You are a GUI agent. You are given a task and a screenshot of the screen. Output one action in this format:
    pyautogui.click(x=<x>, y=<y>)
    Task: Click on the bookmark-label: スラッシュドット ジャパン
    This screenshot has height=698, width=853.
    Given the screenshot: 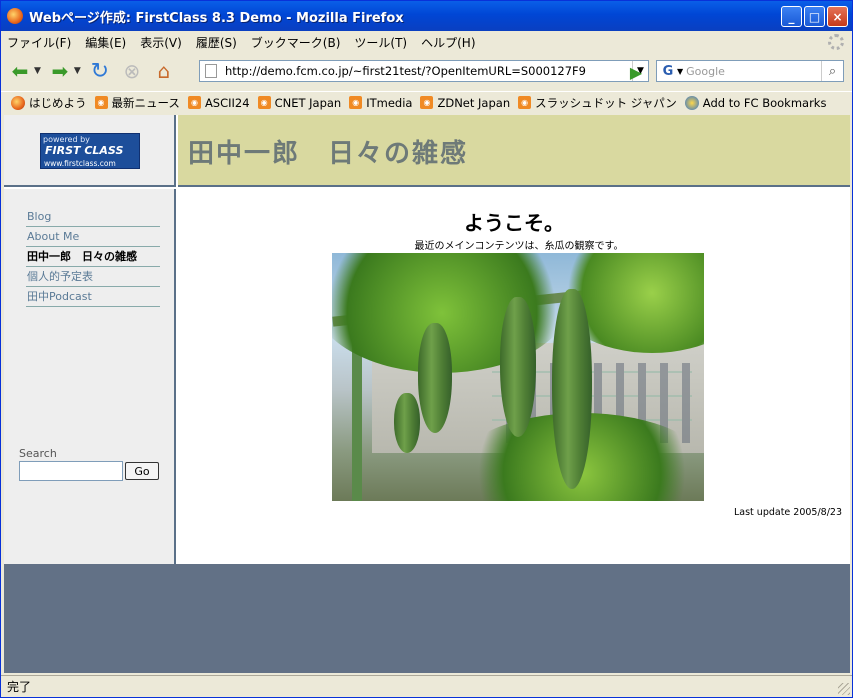 What is the action you would take?
    pyautogui.click(x=606, y=102)
    